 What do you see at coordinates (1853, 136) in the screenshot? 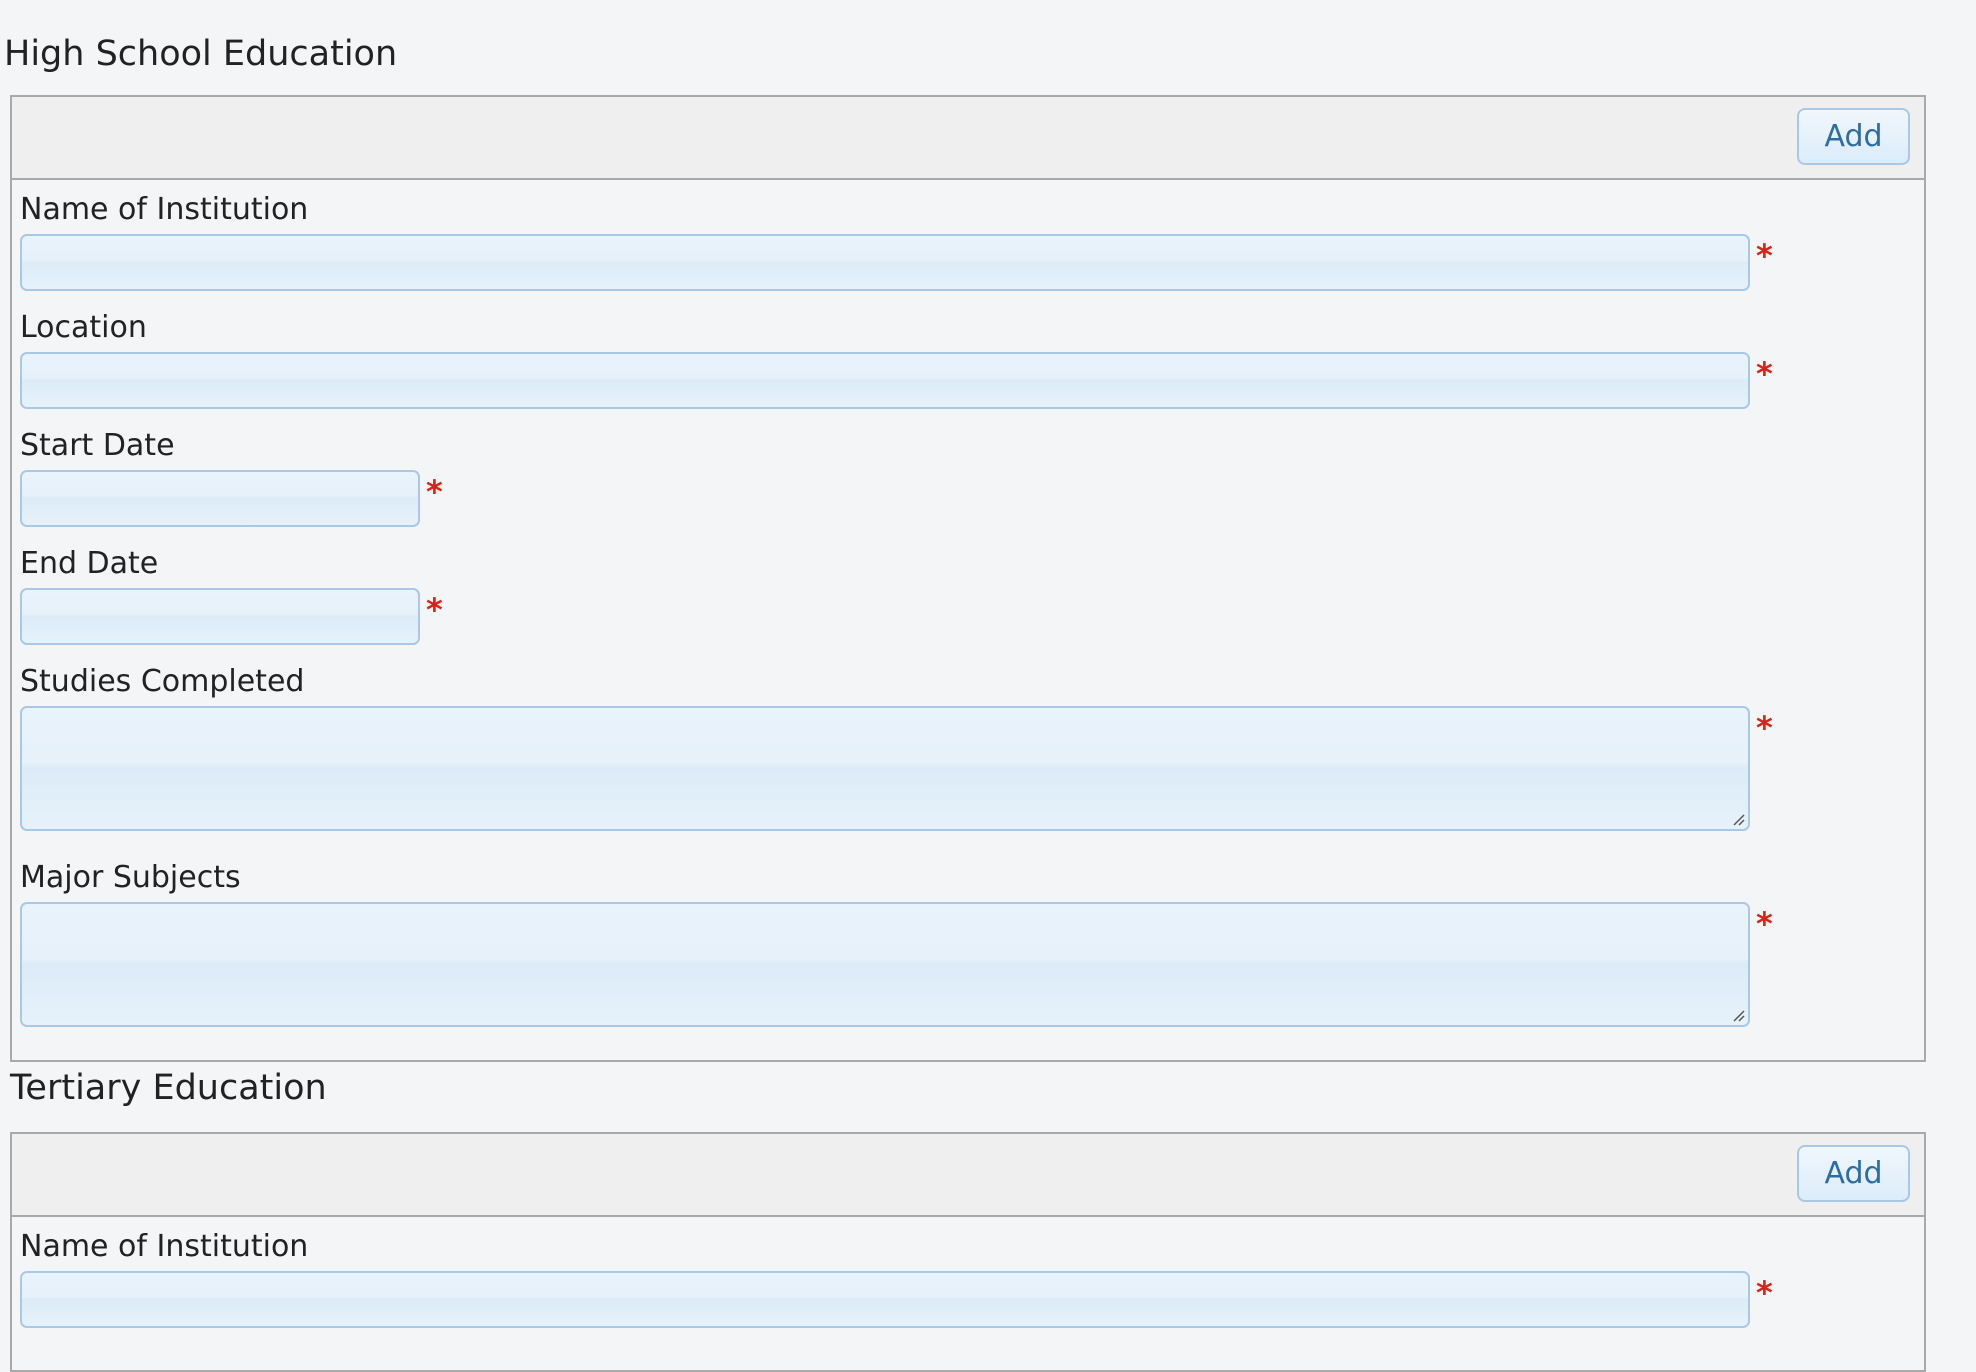
I see `add-high-school-button: Add` at bounding box center [1853, 136].